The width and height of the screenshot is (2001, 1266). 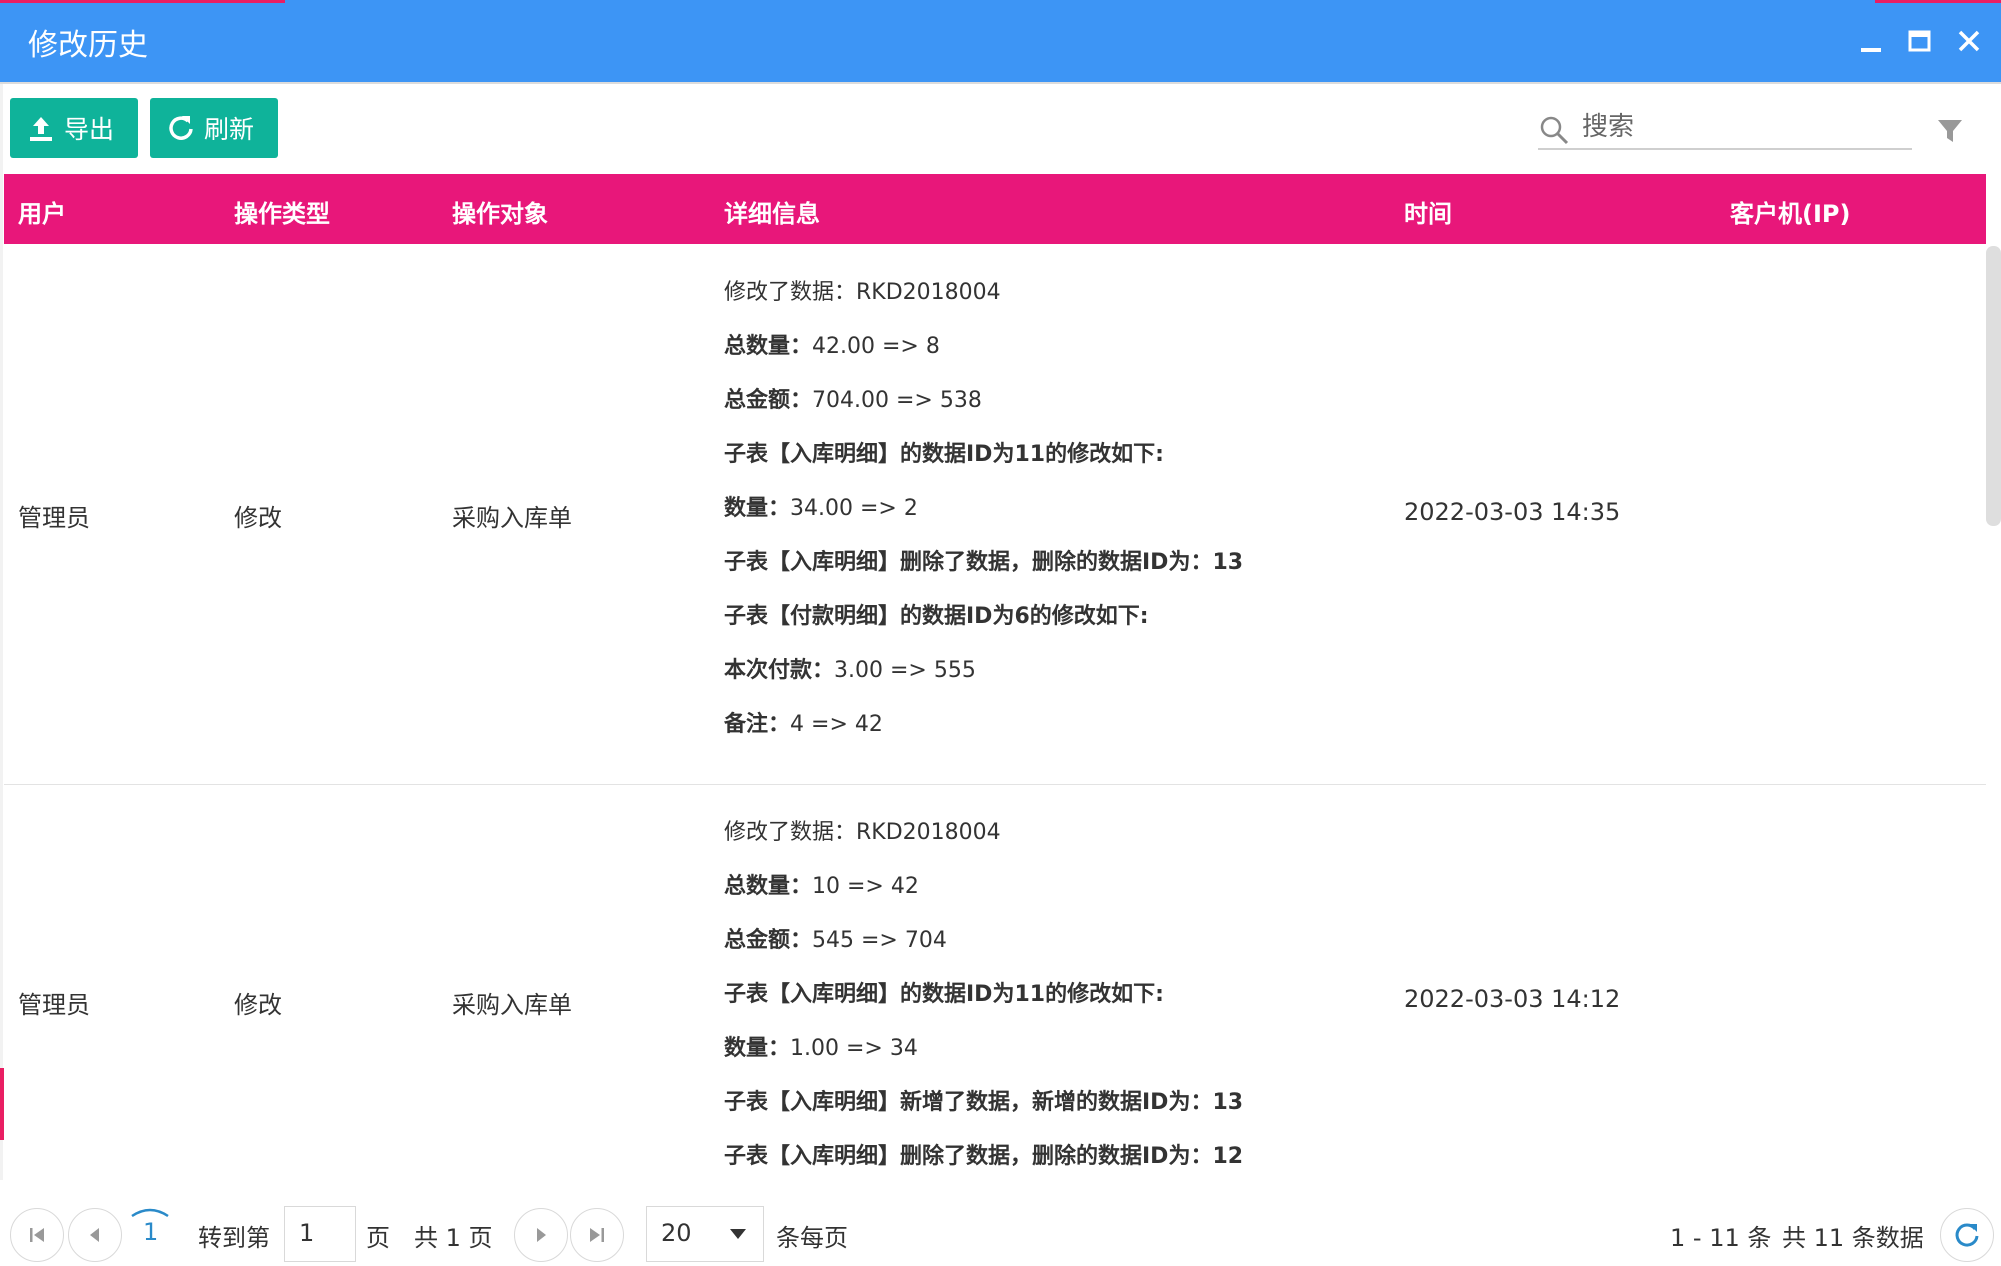 I want to click on chevron-down-icon, so click(x=738, y=1234).